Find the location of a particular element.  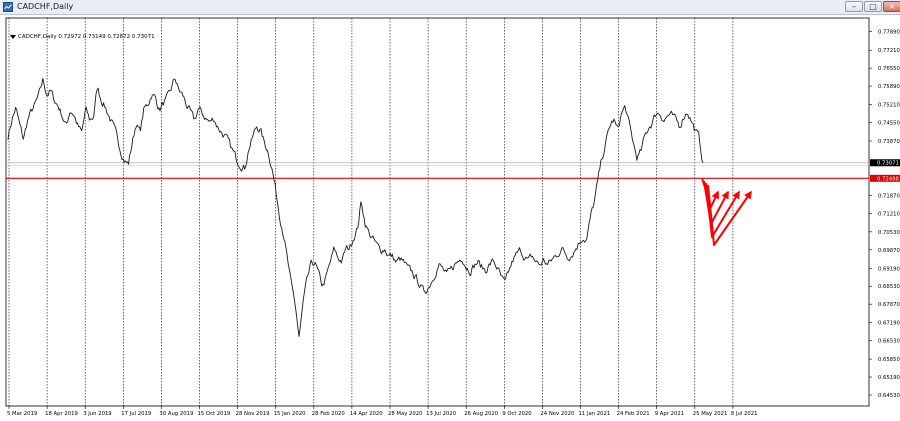

current-price-label: 0.73071 is located at coordinates (888, 164).